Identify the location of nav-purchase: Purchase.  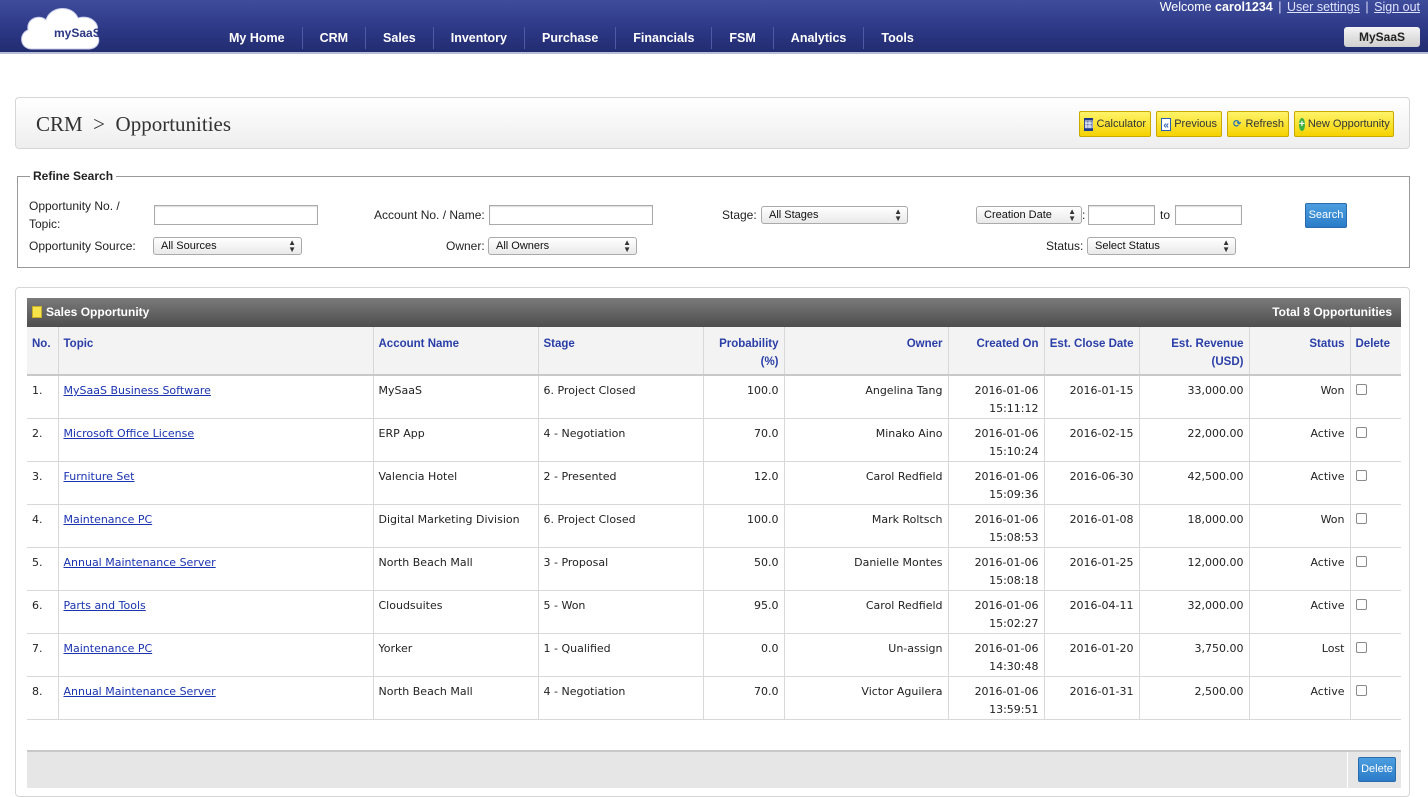
(569, 38).